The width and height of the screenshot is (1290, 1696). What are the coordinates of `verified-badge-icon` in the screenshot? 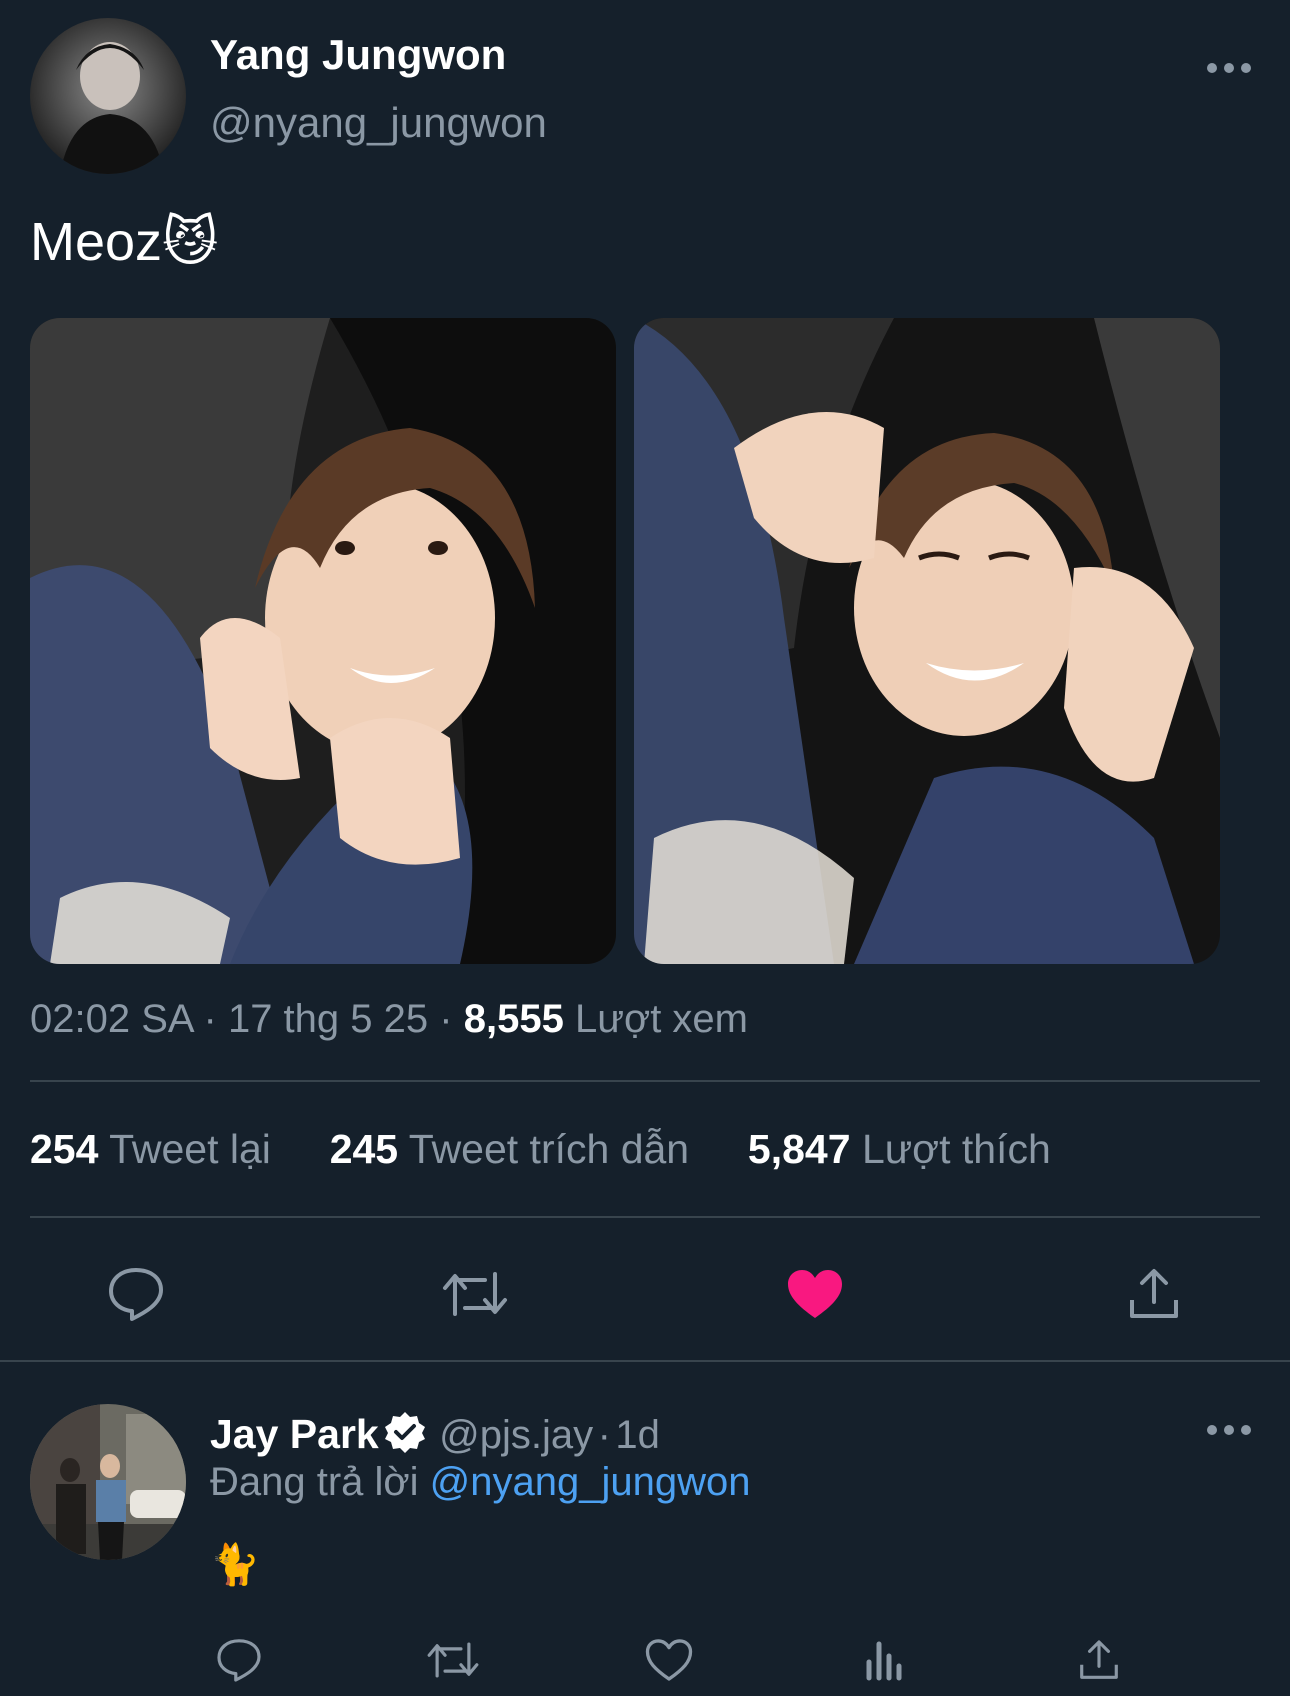 It's located at (405, 1432).